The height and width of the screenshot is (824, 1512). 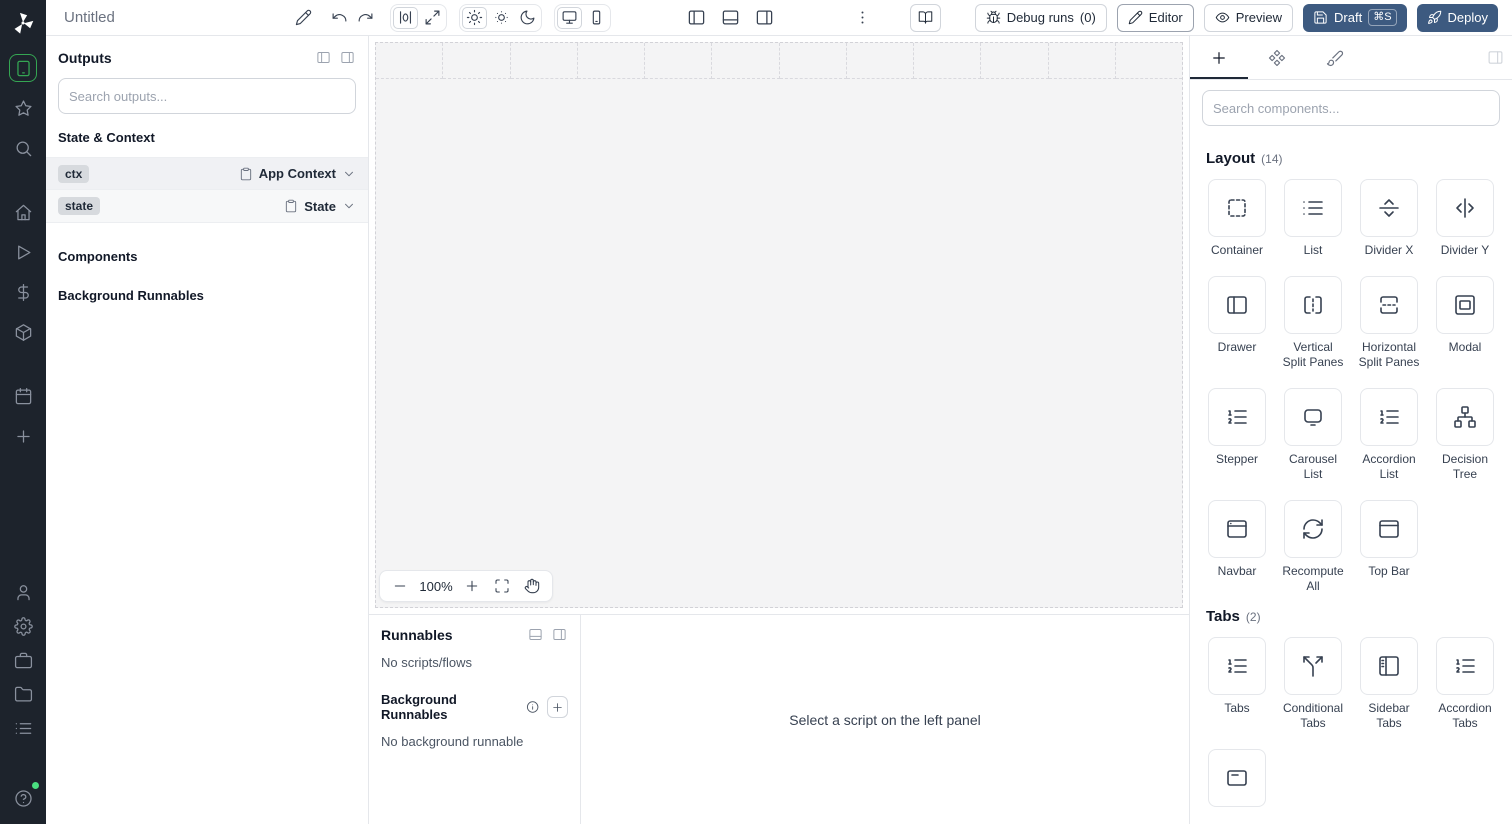 I want to click on app-title: Untitled, so click(x=89, y=17).